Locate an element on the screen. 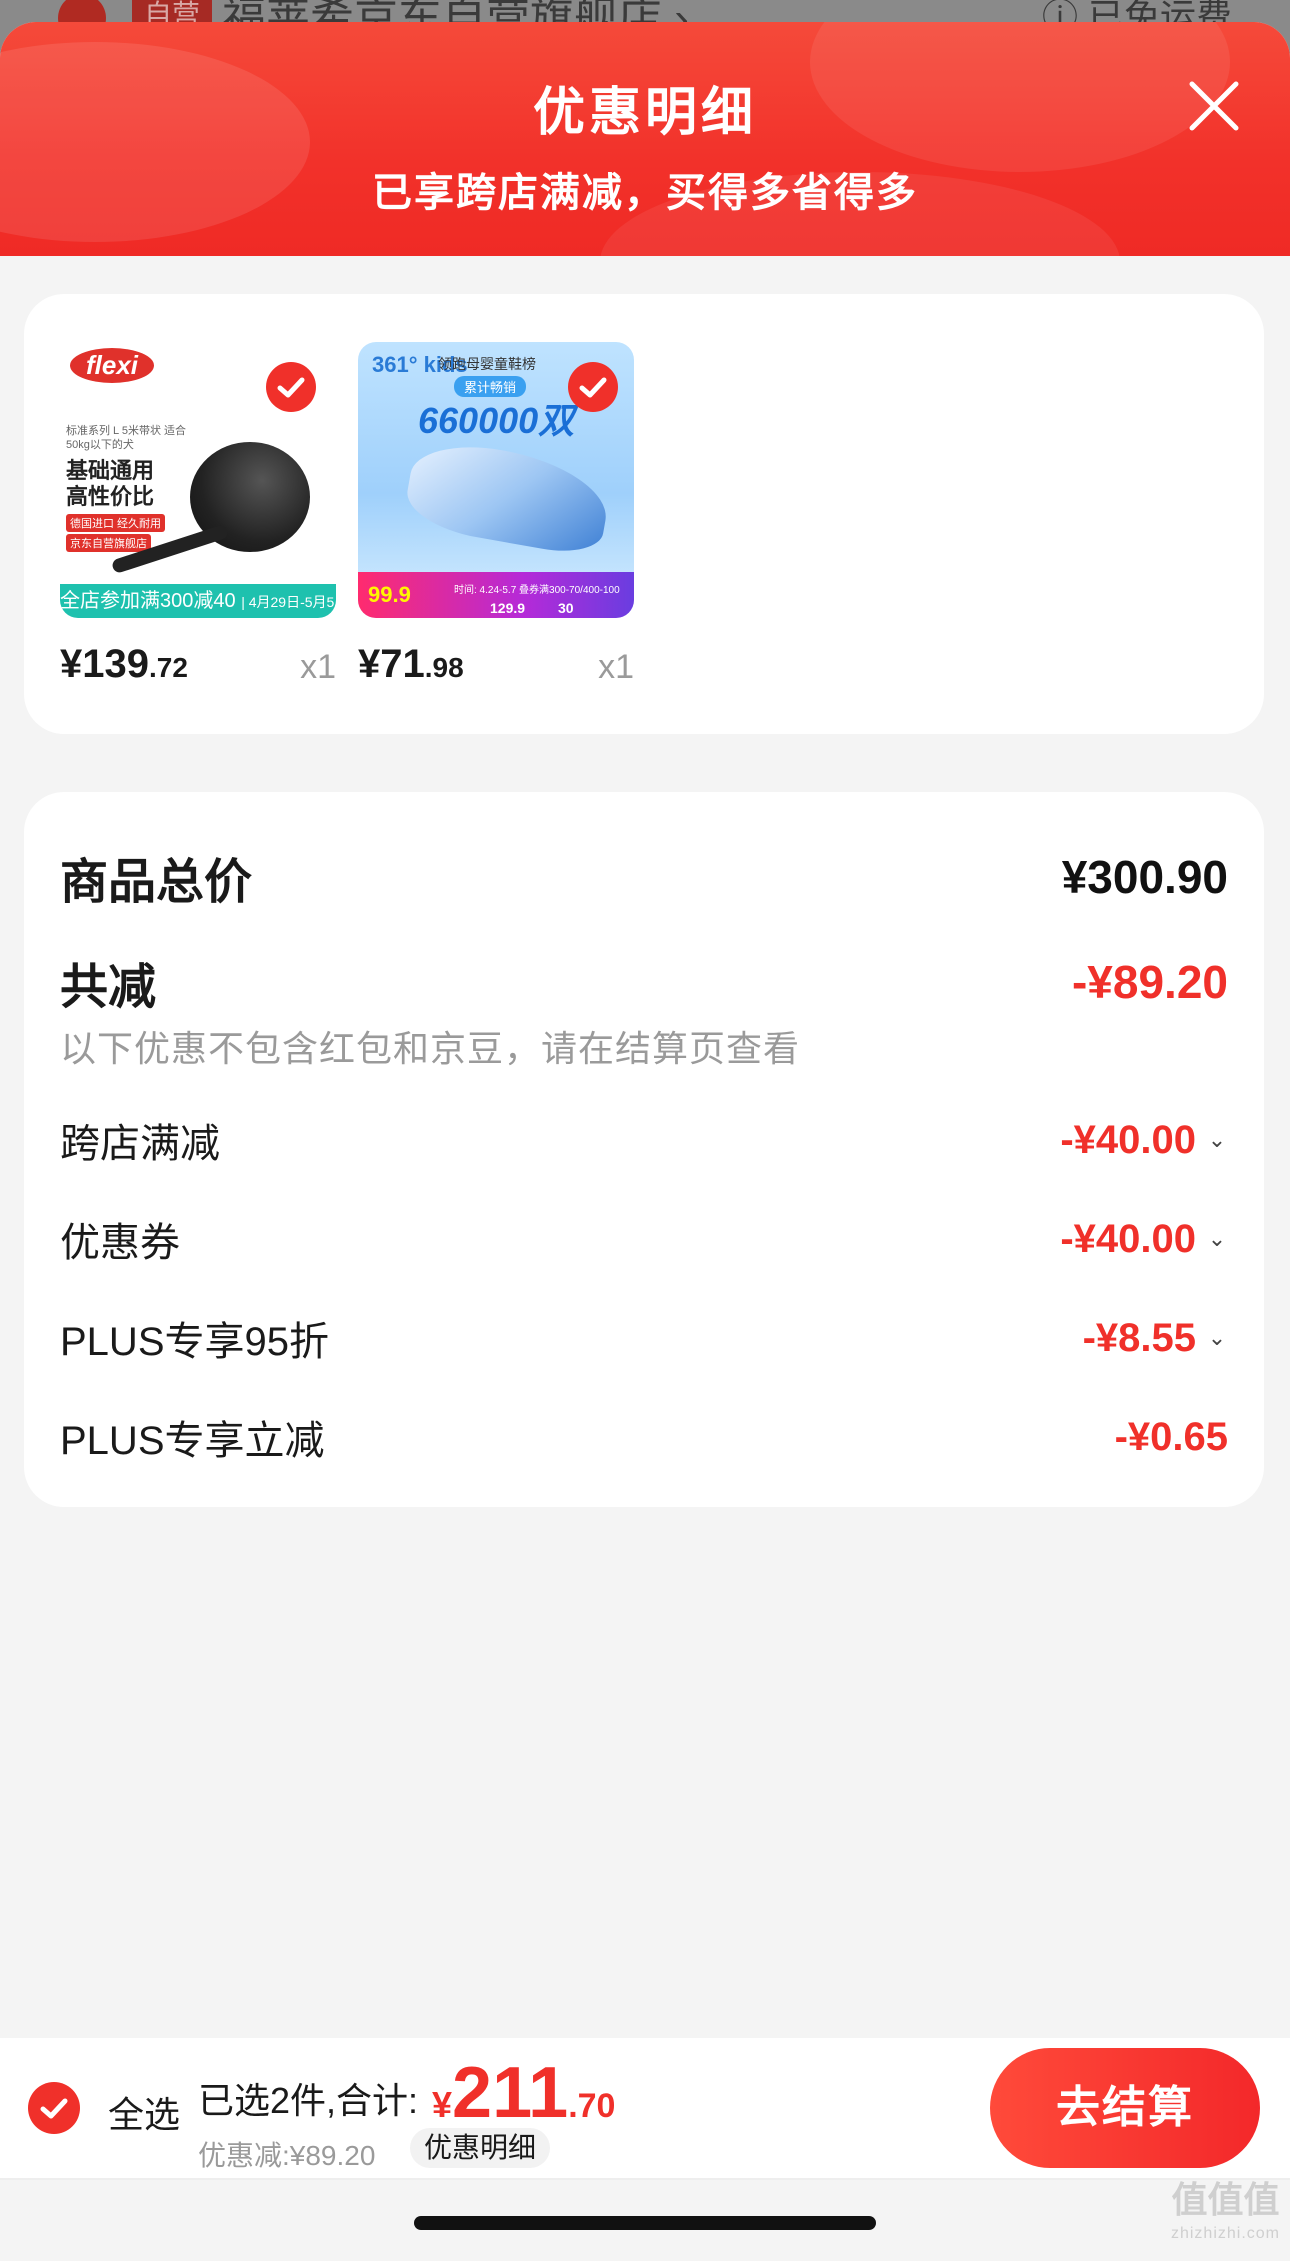  discount-row-plus-95: PLUS专享95折 -¥8.55 ⌄ is located at coordinates (644, 1338).